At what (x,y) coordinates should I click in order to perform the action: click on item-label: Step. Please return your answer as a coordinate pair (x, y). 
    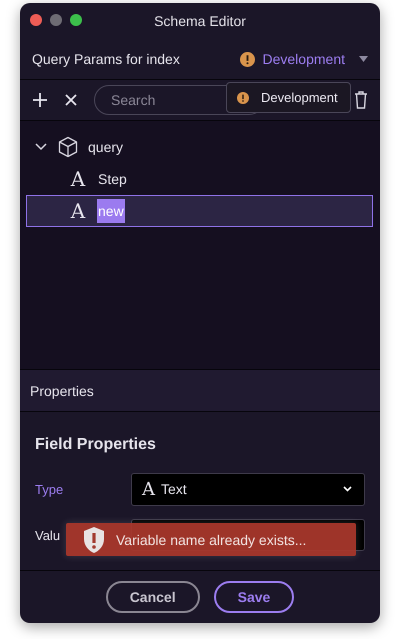
    Looking at the image, I should click on (112, 179).